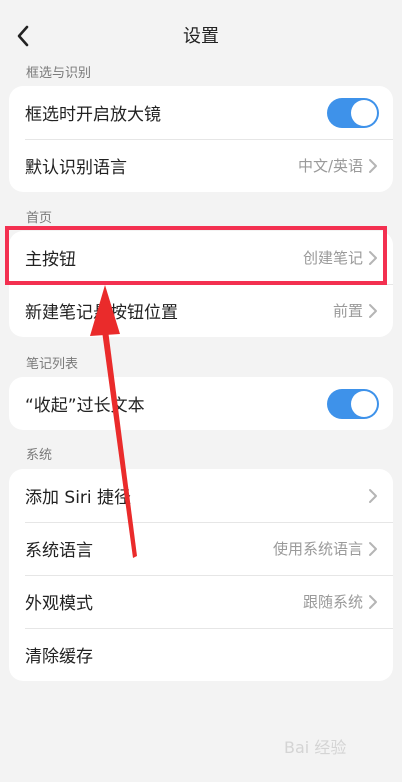 Image resolution: width=402 pixels, height=782 pixels. Describe the element at coordinates (332, 602) in the screenshot. I see `row-value: 跟随系统` at that location.